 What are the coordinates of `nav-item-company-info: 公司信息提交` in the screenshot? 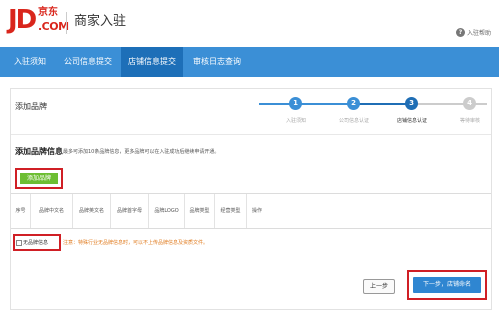 It's located at (88, 62).